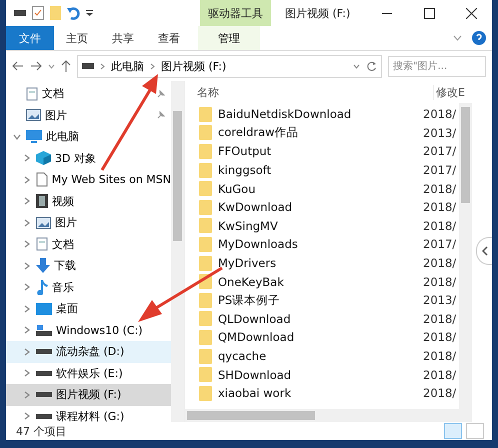 The image size is (498, 448). I want to click on file-name: OneKeyBak, so click(317, 281).